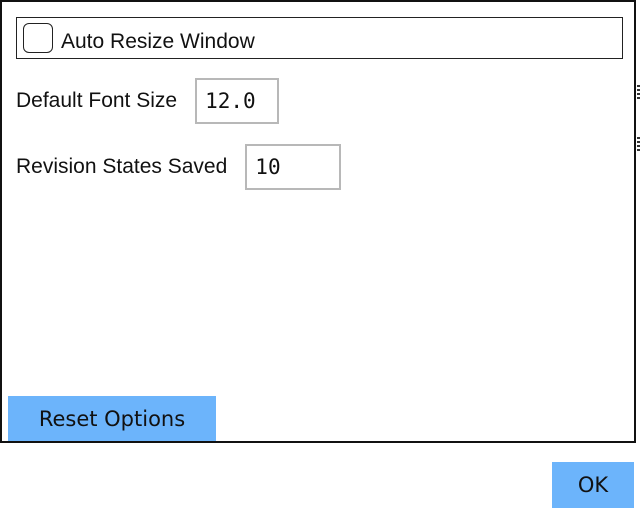 This screenshot has height=512, width=640. What do you see at coordinates (293, 167) in the screenshot?
I see `revision-states-input` at bounding box center [293, 167].